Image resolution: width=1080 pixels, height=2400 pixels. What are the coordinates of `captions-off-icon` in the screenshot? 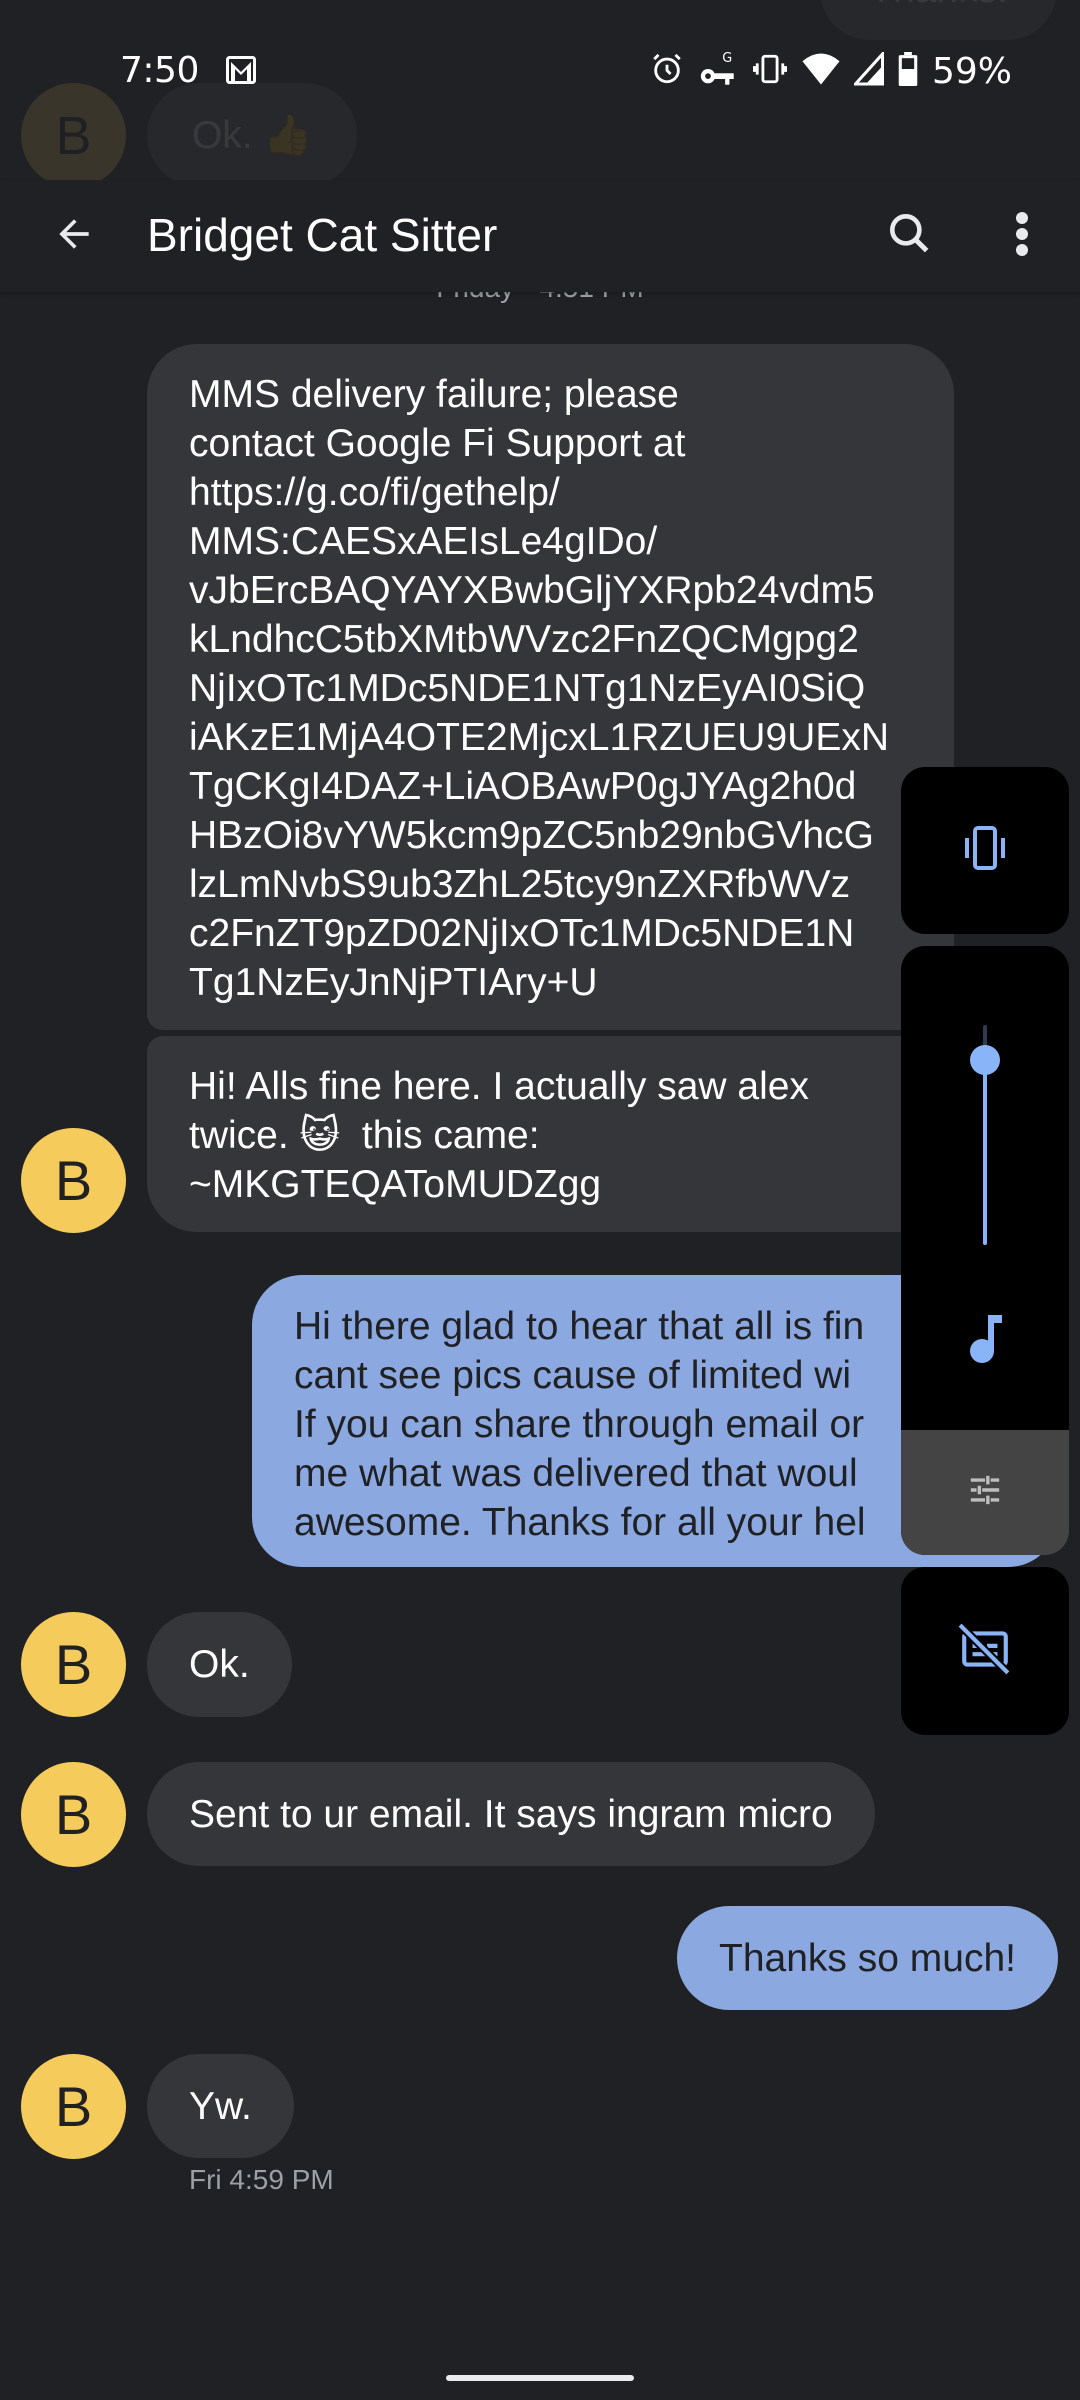 It's located at (984, 1650).